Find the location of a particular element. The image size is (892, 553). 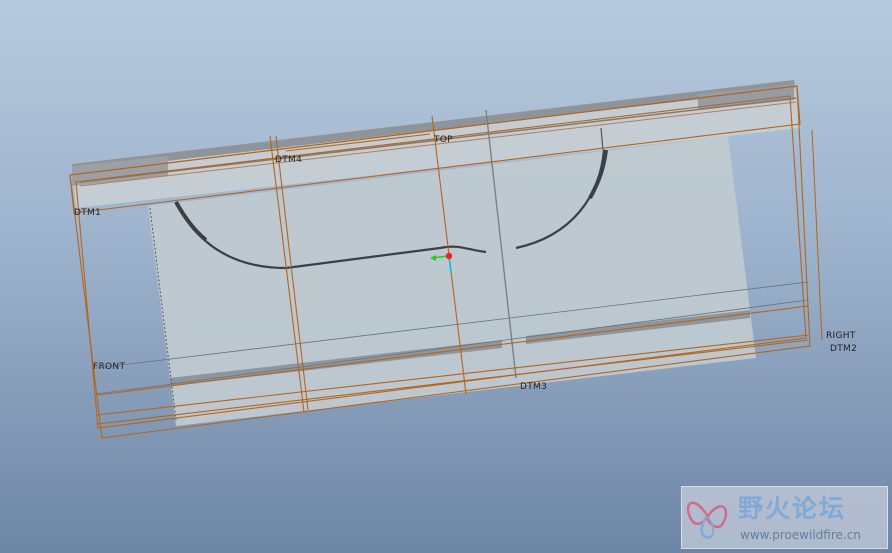

datum-label-front: FRONT is located at coordinates (109, 367).